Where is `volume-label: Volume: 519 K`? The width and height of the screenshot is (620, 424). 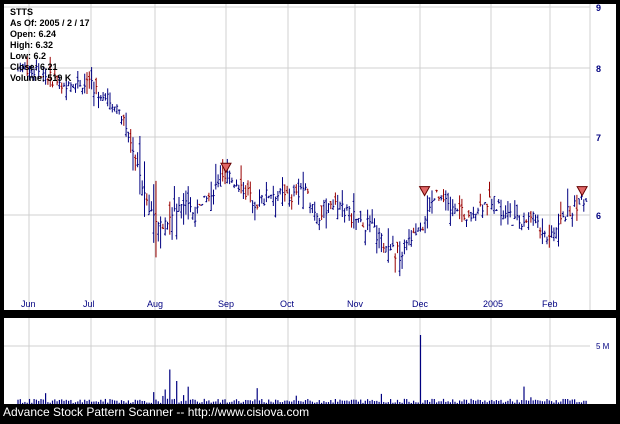 volume-label: Volume: 519 K is located at coordinates (41, 78).